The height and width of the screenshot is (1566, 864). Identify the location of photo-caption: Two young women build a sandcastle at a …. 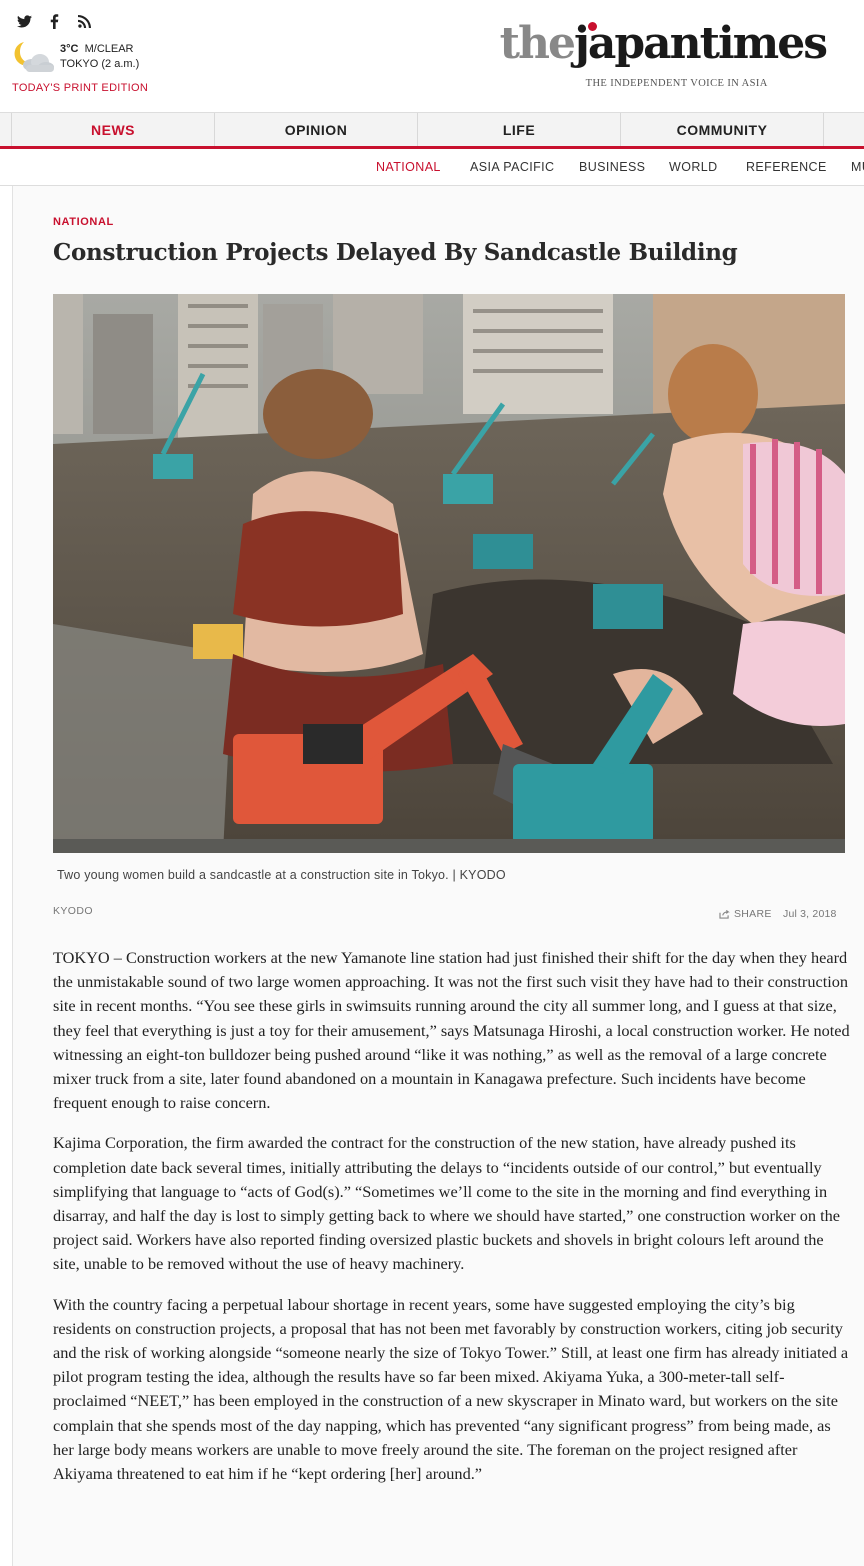
(281, 875).